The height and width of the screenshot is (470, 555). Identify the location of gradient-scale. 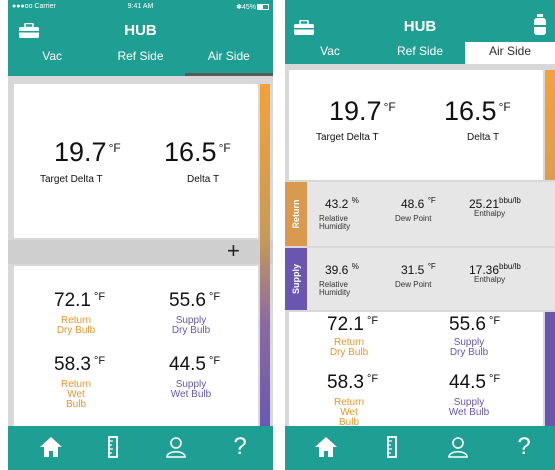
(265, 255).